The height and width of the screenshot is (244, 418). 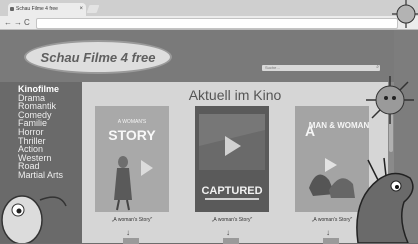 What do you see at coordinates (8, 22) in the screenshot?
I see `back-icon: ←` at bounding box center [8, 22].